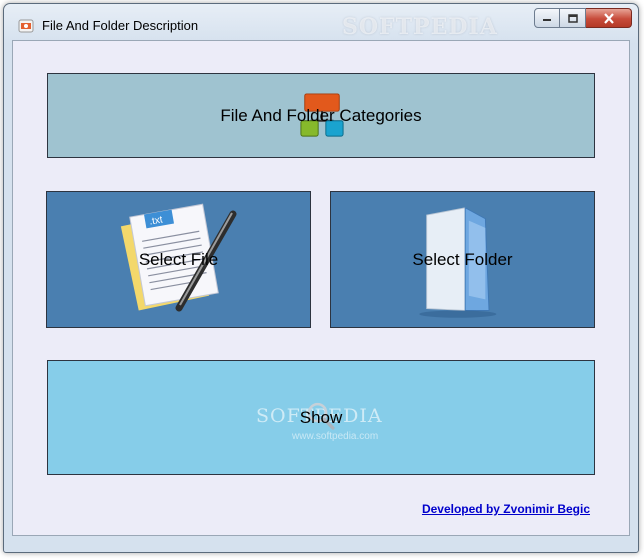 The height and width of the screenshot is (559, 644). Describe the element at coordinates (321, 24) in the screenshot. I see `title-bar: File And Folder Description SOFTPEDIA` at that location.